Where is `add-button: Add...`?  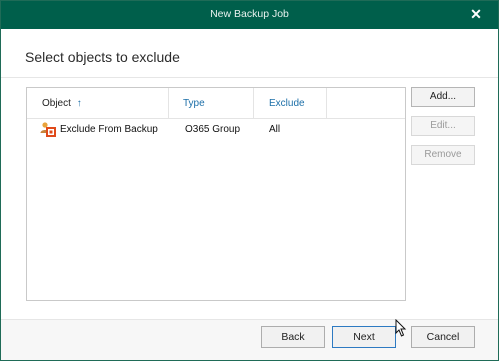
add-button: Add... is located at coordinates (443, 97).